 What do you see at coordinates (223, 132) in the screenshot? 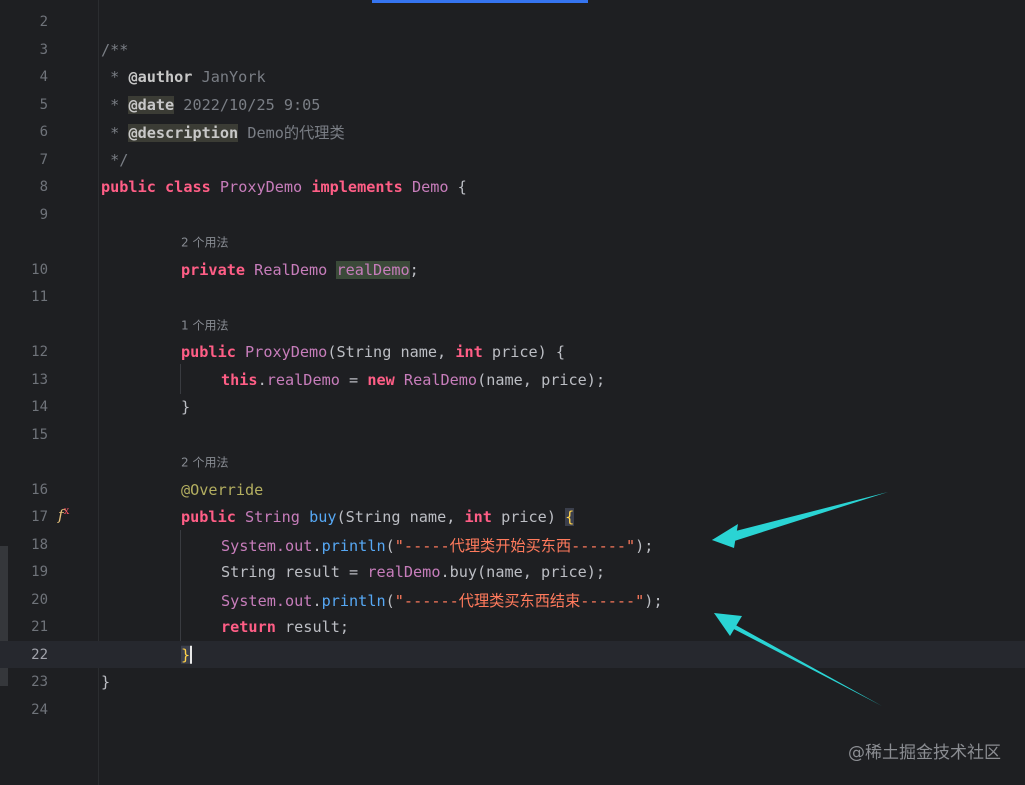
I see `code-text: * @description Demo的代理类` at bounding box center [223, 132].